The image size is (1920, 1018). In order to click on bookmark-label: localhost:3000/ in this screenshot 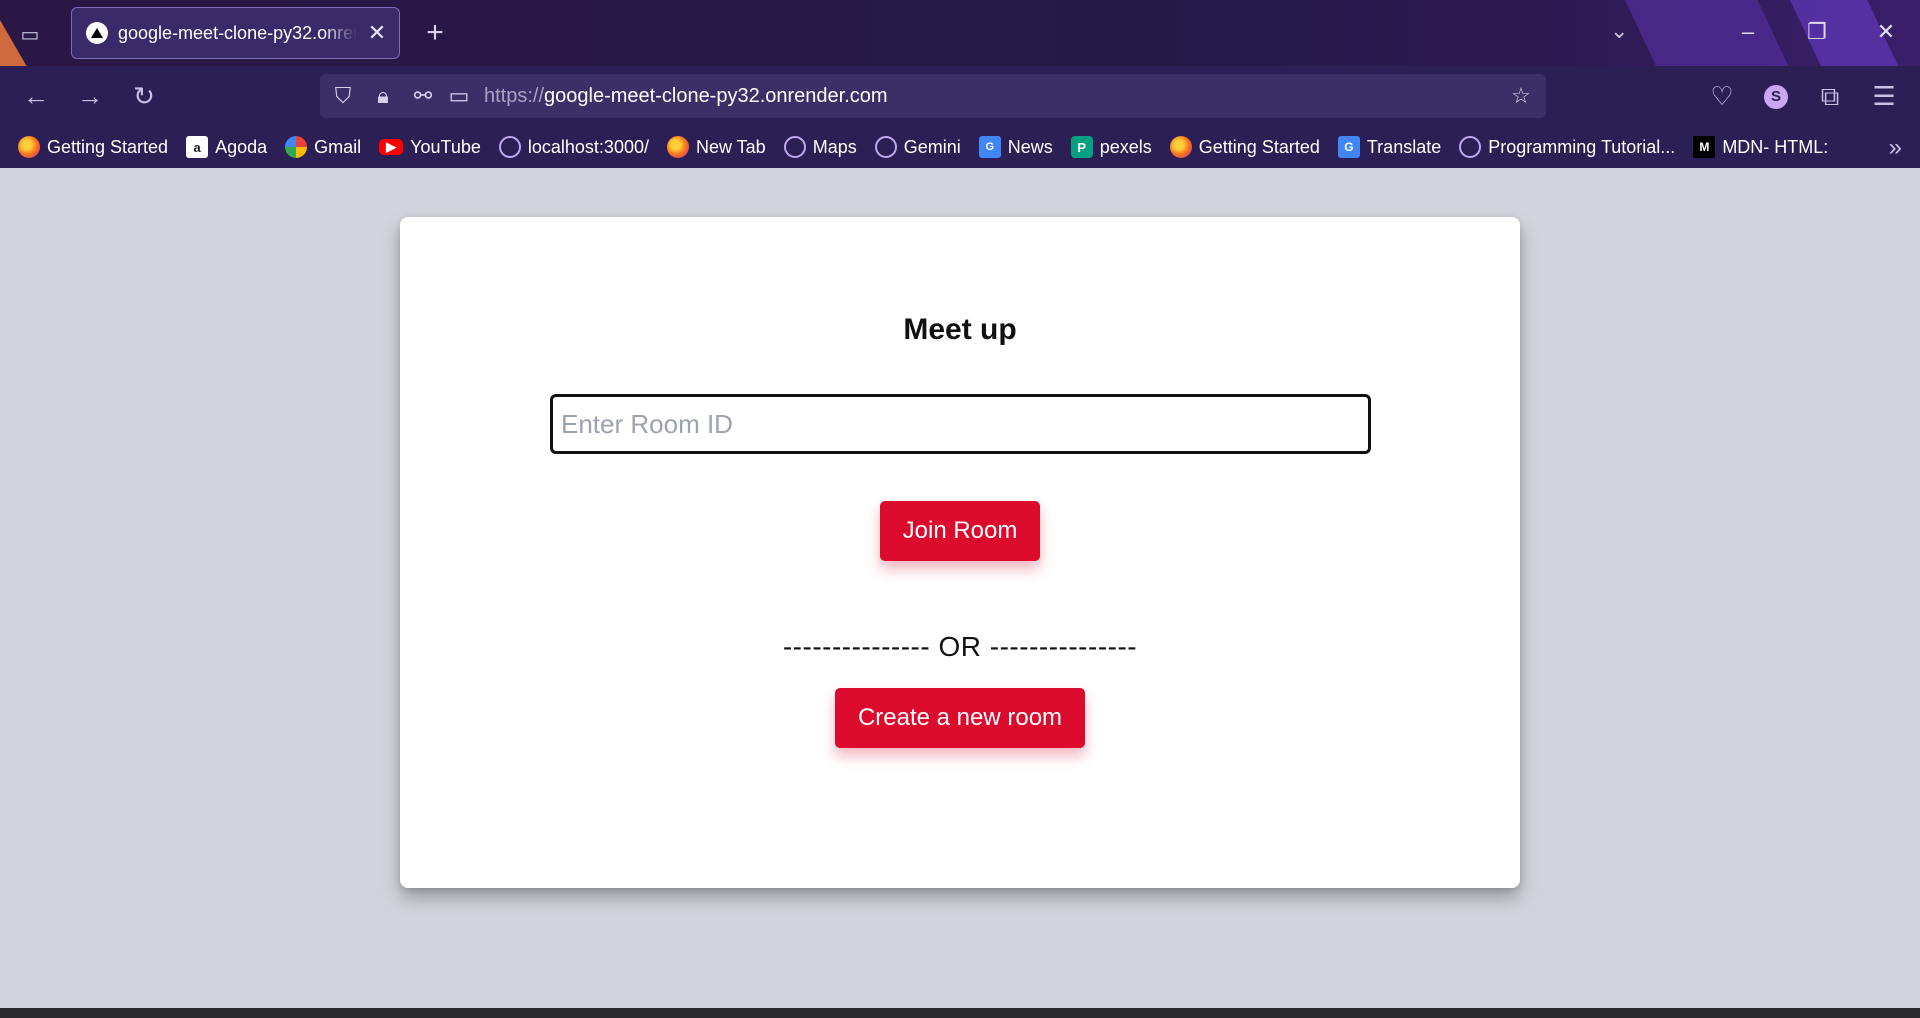, I will do `click(588, 146)`.